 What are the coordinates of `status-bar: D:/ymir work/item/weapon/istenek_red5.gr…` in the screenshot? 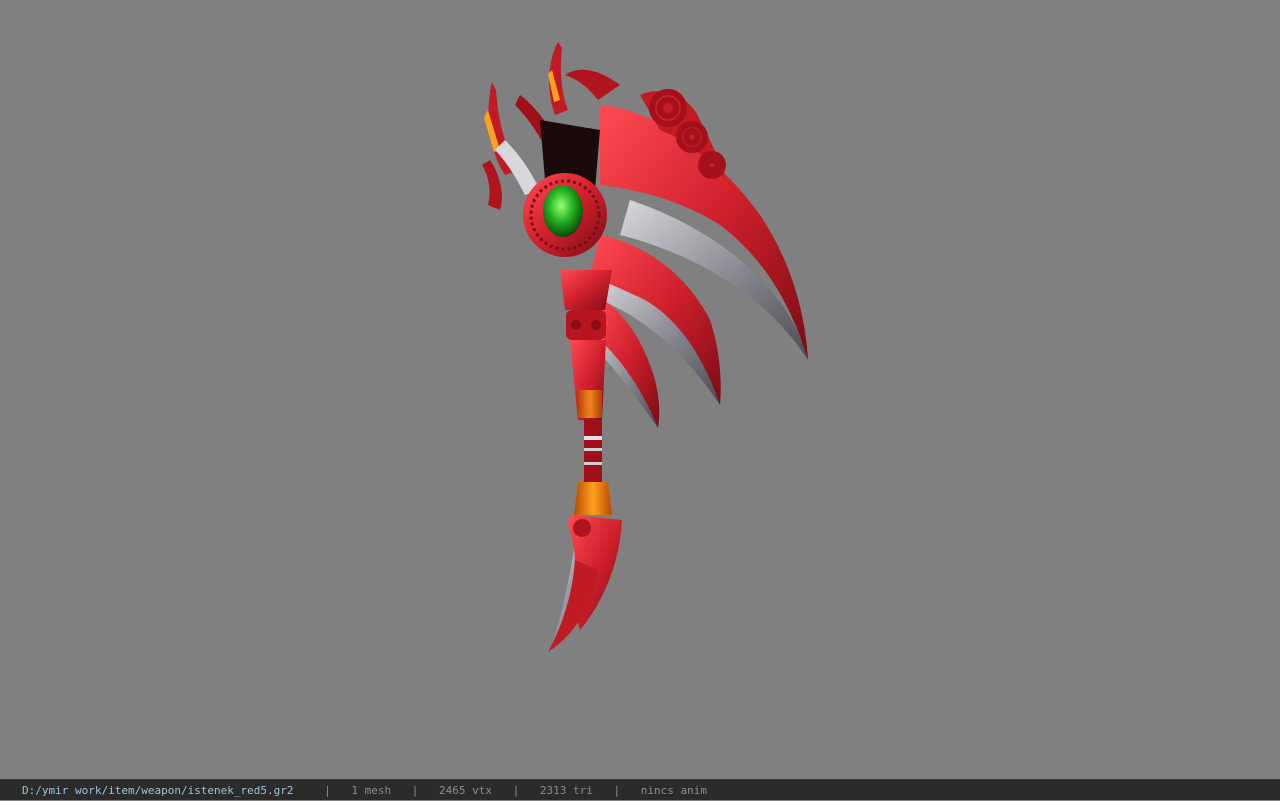 It's located at (640, 789).